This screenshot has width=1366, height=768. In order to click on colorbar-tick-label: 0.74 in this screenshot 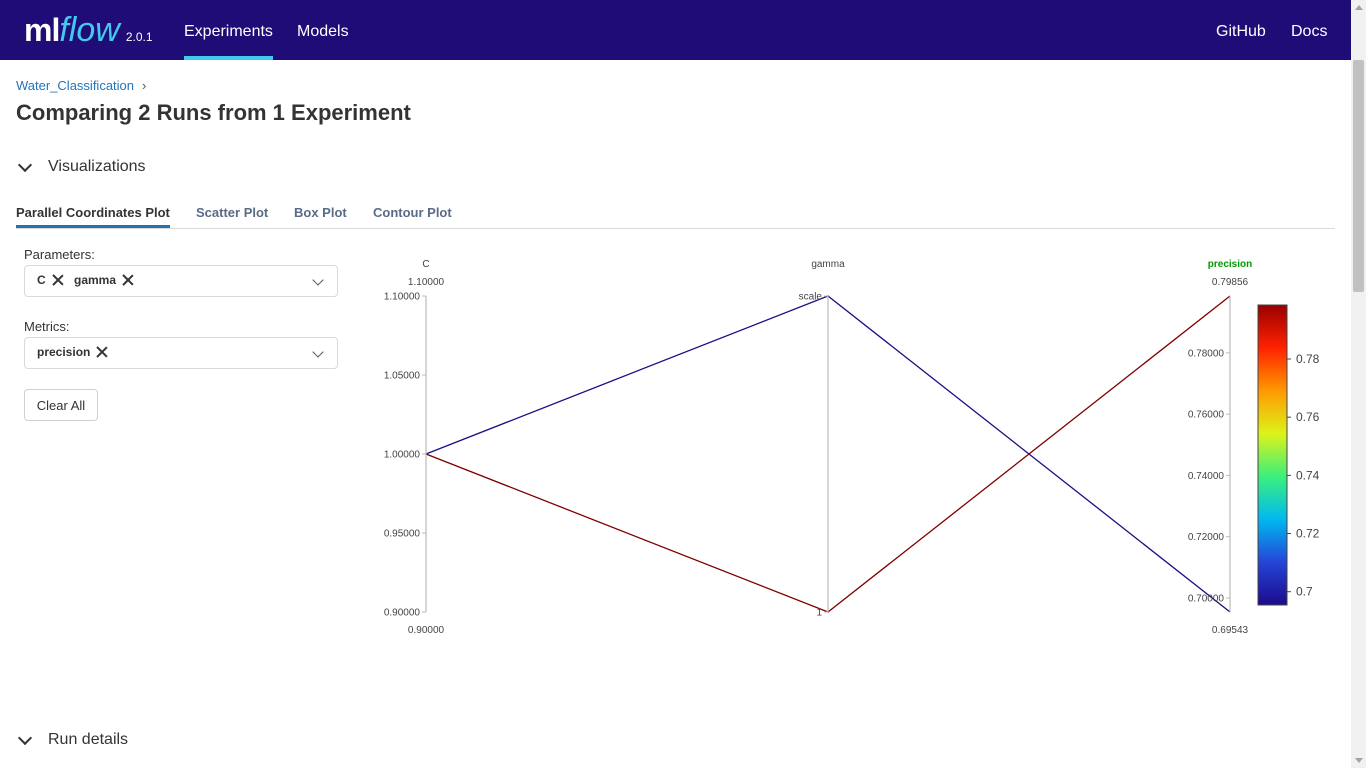, I will do `click(1308, 475)`.